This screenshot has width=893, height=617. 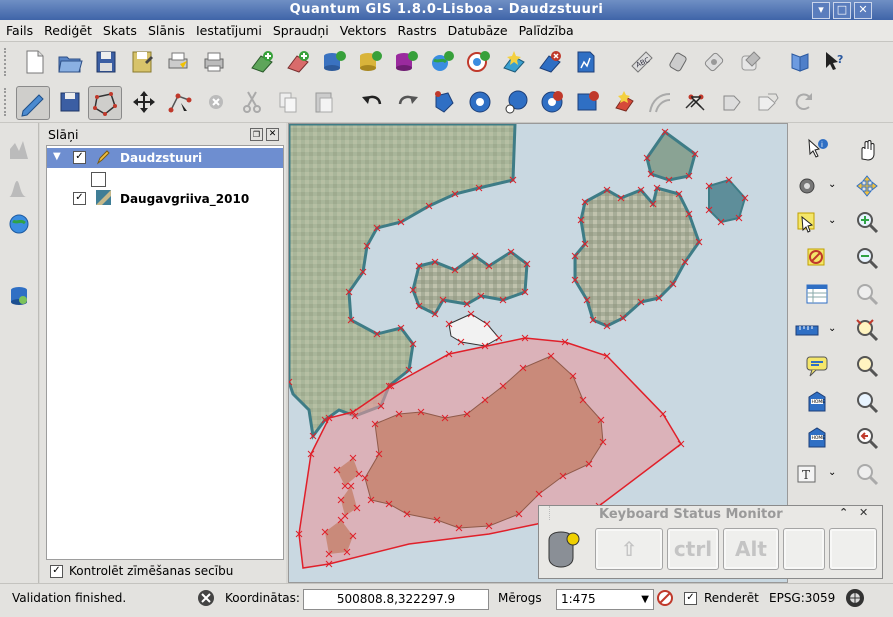 I want to click on add-mssql-layer-icon, so click(x=406, y=62).